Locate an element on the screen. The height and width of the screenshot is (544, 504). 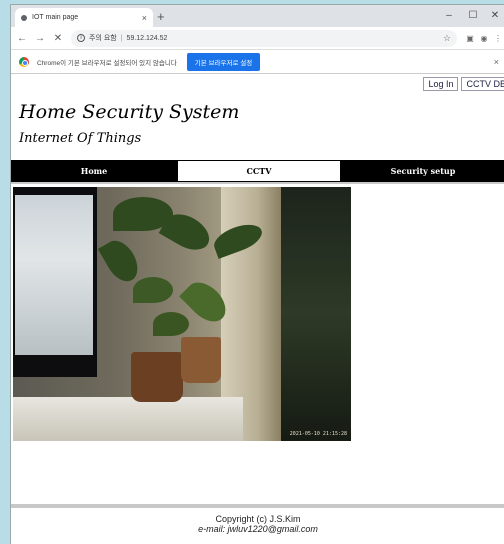
infobar-close-icon: × is located at coordinates (496, 62).